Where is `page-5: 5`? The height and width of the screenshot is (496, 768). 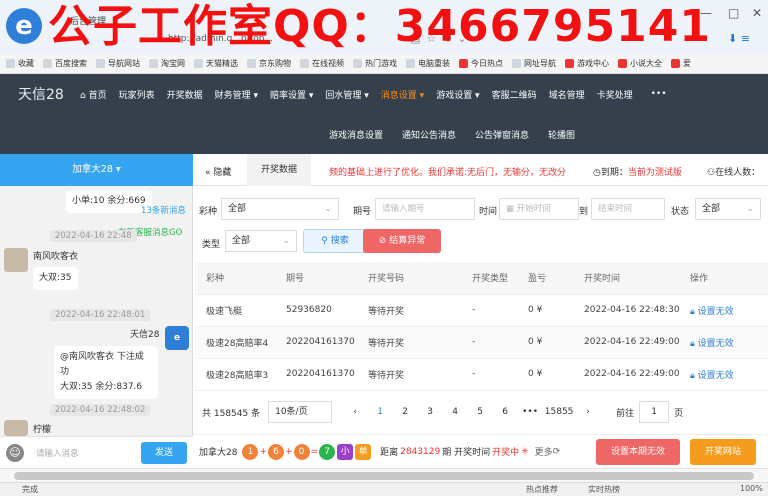 page-5: 5 is located at coordinates (480, 412).